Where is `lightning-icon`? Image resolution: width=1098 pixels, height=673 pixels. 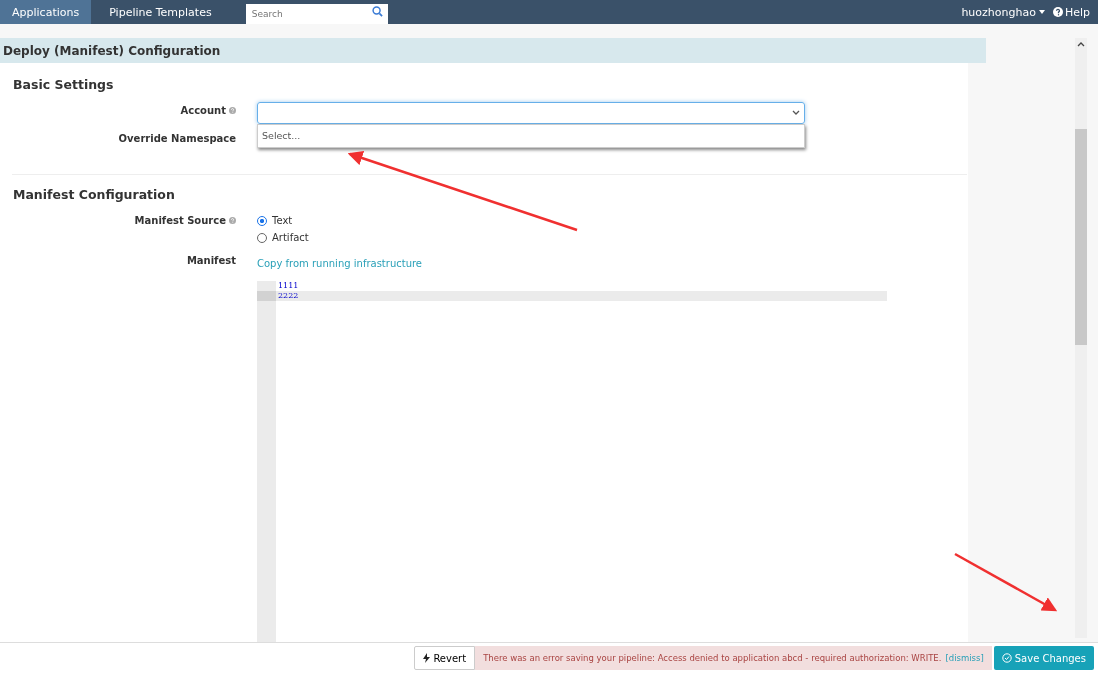 lightning-icon is located at coordinates (427, 658).